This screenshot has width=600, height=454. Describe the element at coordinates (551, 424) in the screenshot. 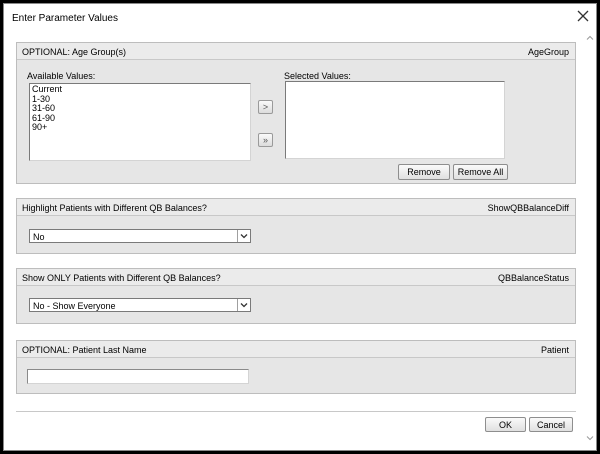

I see `cancel-button: Cancel` at that location.